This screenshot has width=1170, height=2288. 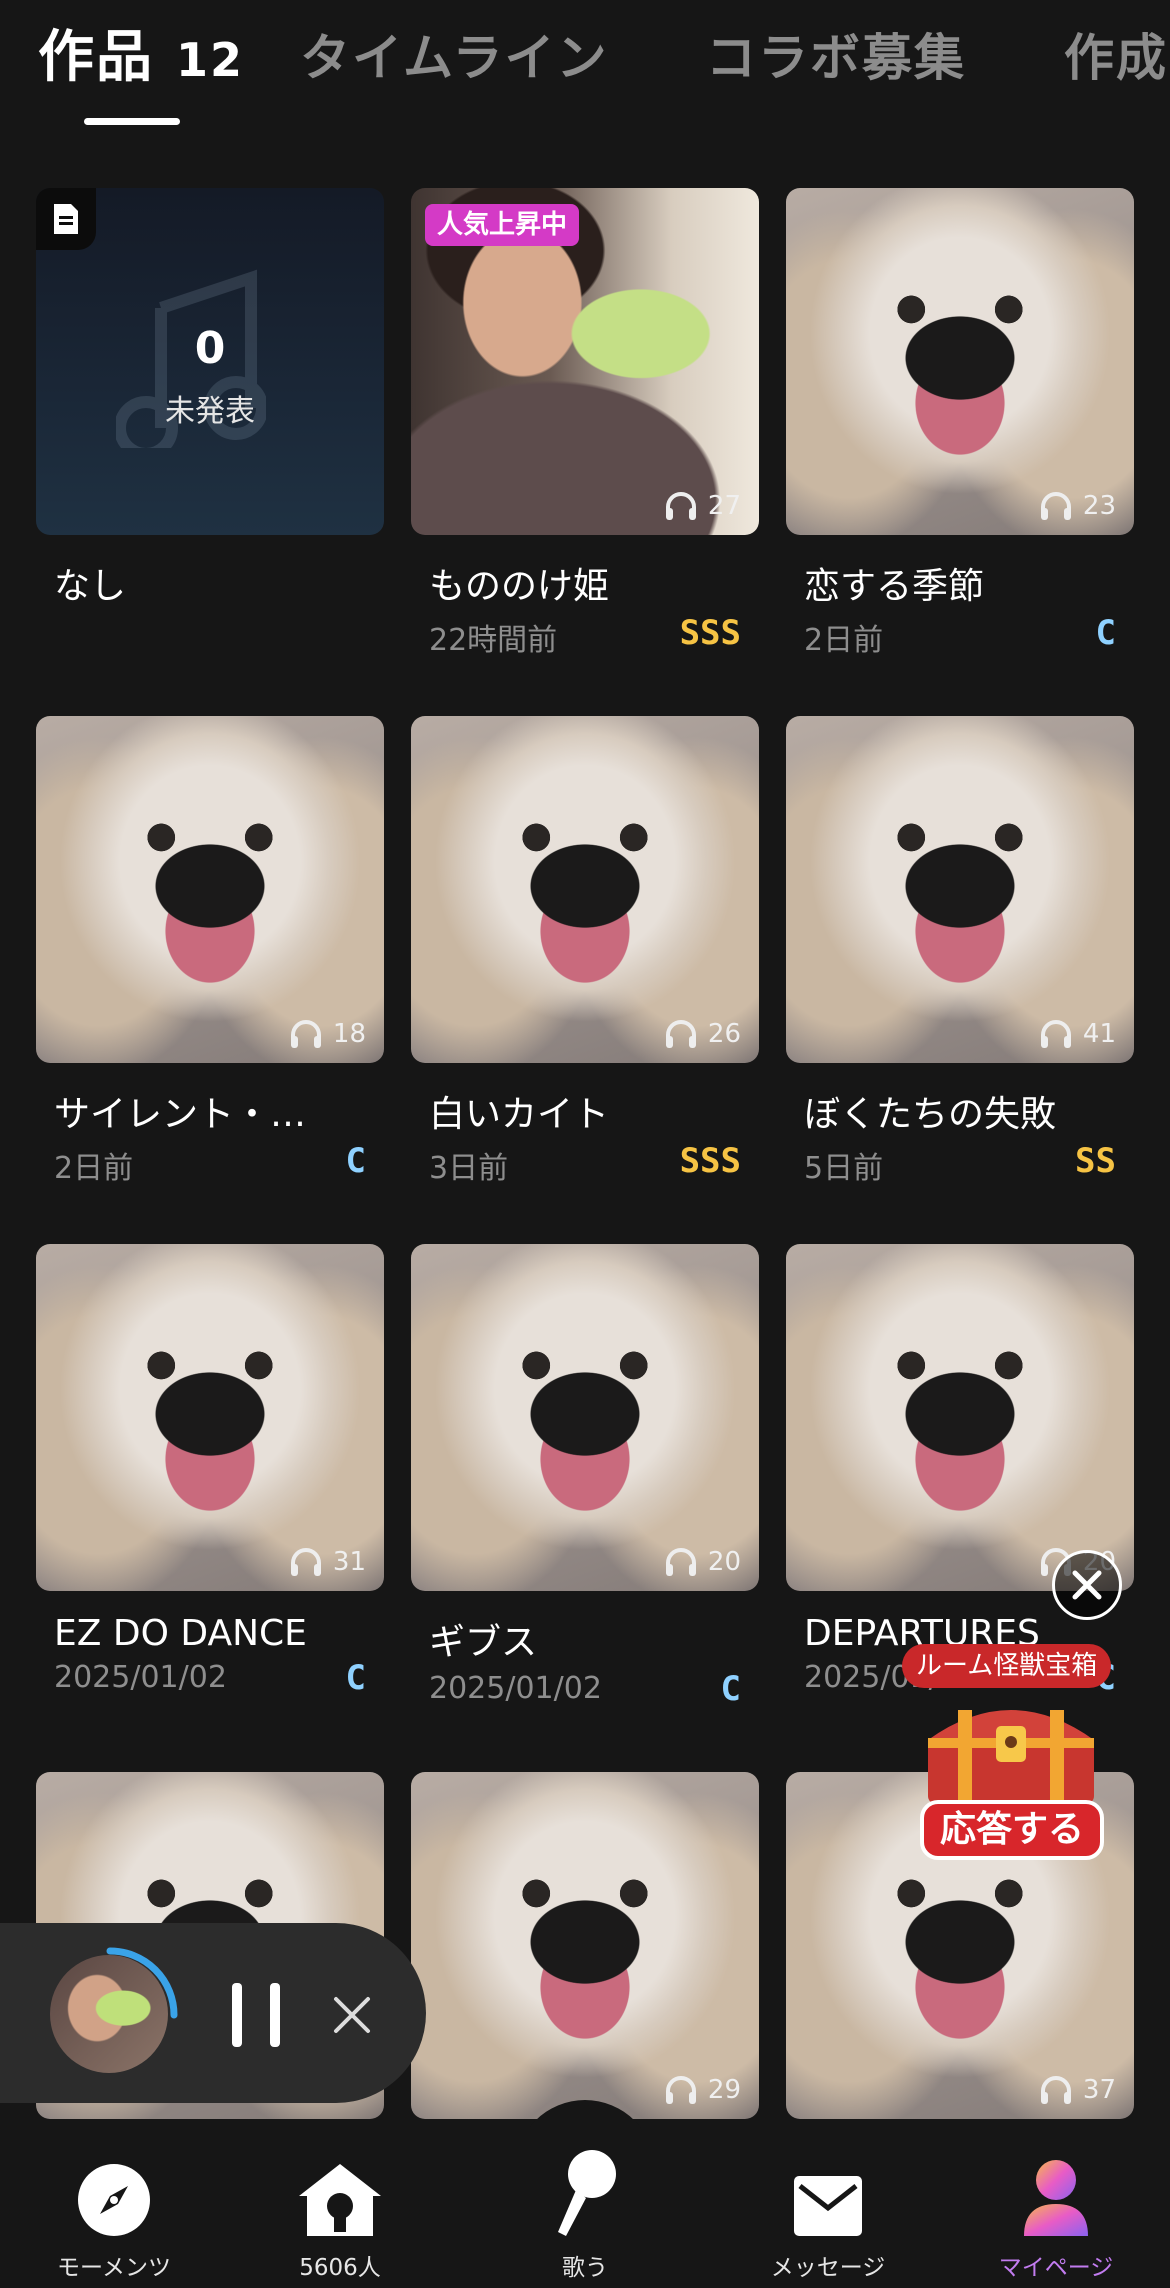 I want to click on play-count: 31, so click(x=327, y=1562).